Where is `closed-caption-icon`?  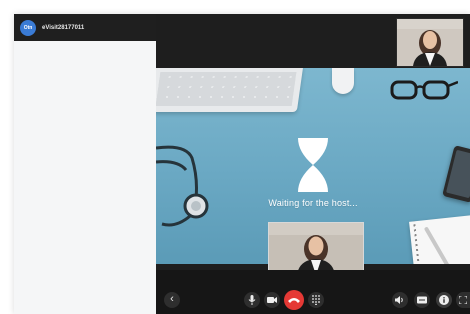
closed-caption-icon is located at coordinates (422, 300).